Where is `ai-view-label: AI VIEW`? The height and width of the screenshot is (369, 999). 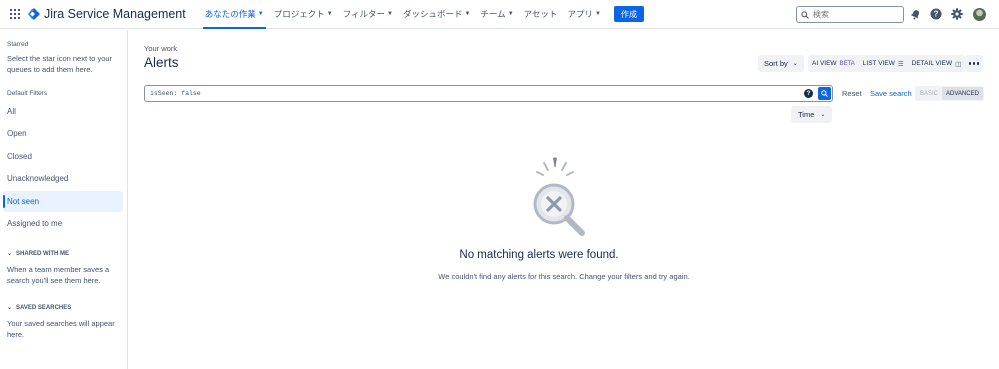 ai-view-label: AI VIEW is located at coordinates (824, 63).